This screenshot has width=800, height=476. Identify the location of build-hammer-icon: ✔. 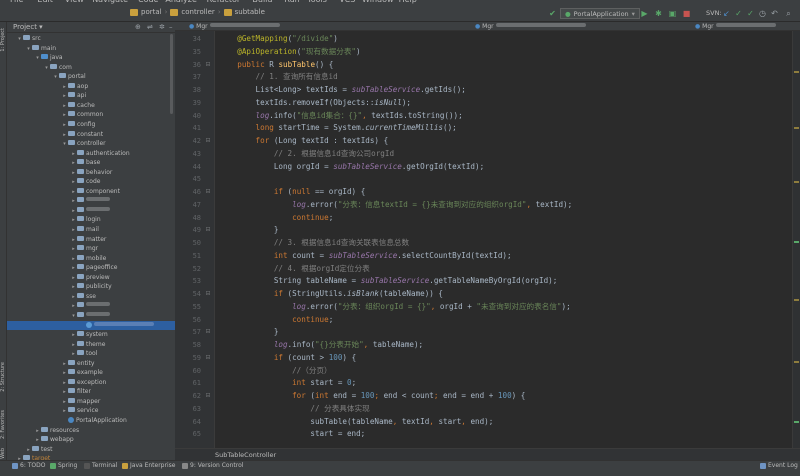
(552, 13).